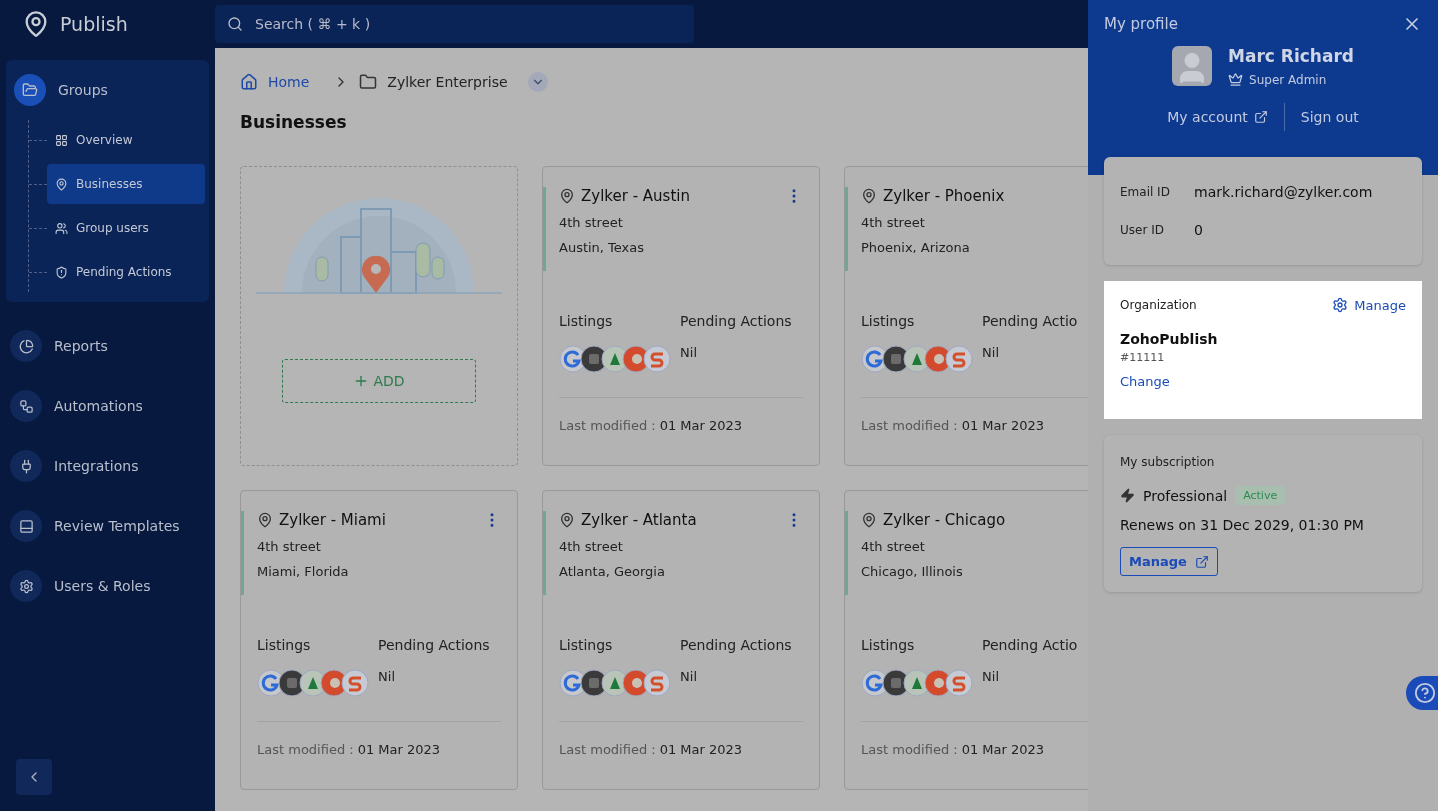 The height and width of the screenshot is (811, 1438). What do you see at coordinates (81, 346) in the screenshot?
I see `nav-item: Reports` at bounding box center [81, 346].